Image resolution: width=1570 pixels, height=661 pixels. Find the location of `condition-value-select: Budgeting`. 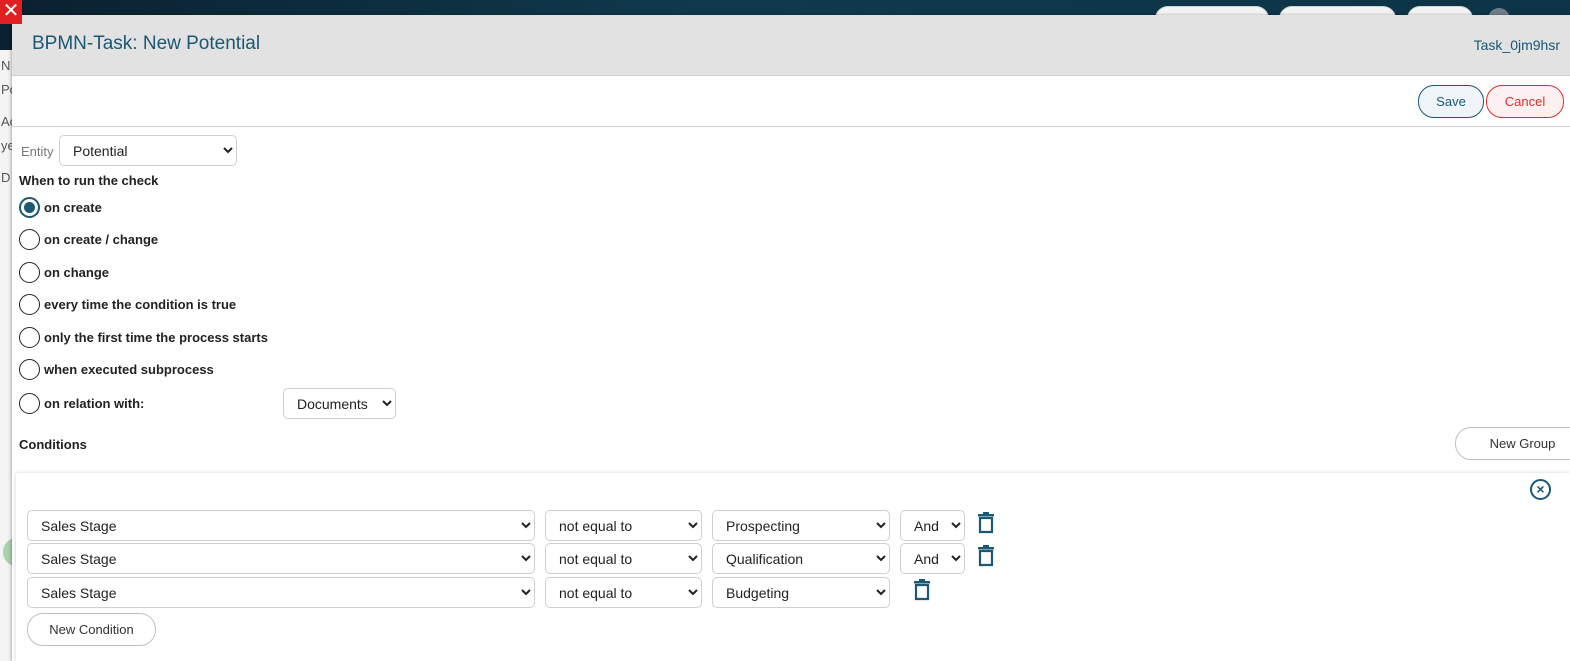

condition-value-select: Budgeting is located at coordinates (801, 592).